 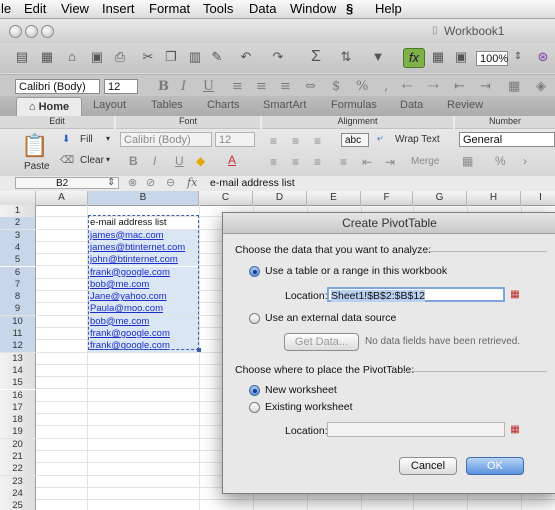 What do you see at coordinates (301, 390) in the screenshot?
I see `new-worksheet-label: New worksheet` at bounding box center [301, 390].